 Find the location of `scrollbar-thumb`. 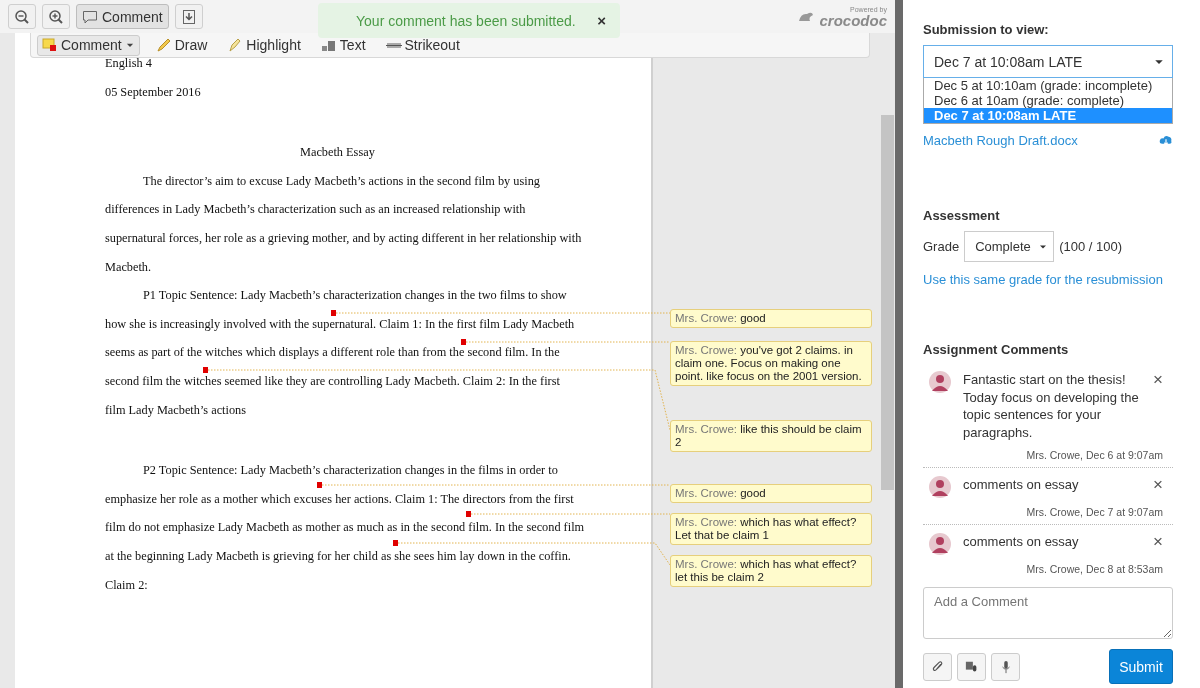

scrollbar-thumb is located at coordinates (887, 302).